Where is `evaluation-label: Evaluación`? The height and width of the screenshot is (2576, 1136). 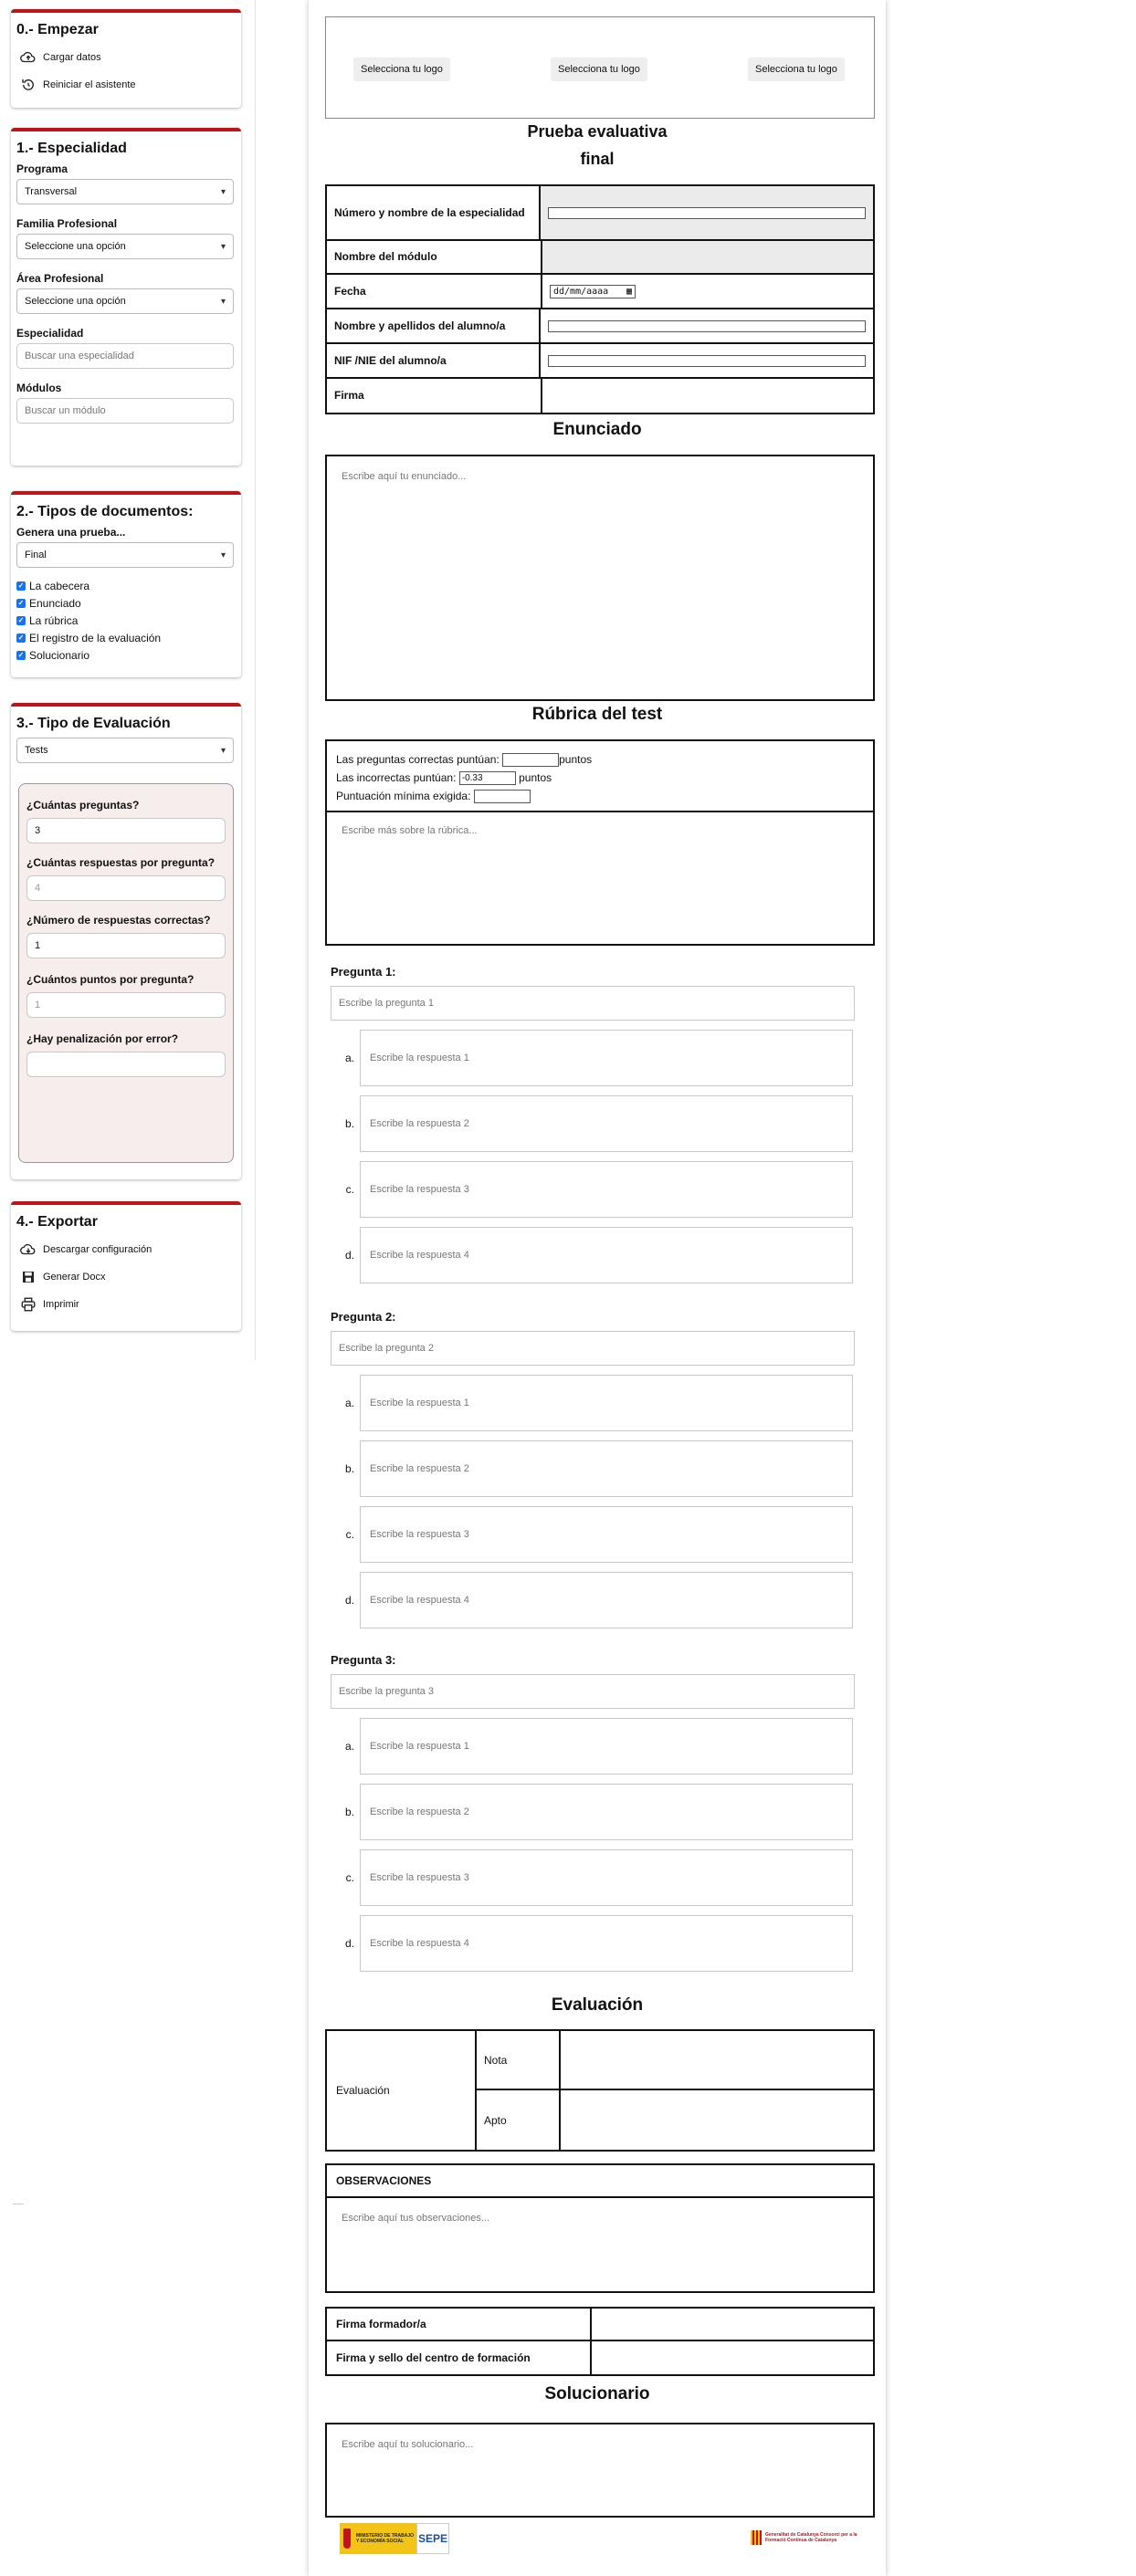 evaluation-label: Evaluación is located at coordinates (402, 2090).